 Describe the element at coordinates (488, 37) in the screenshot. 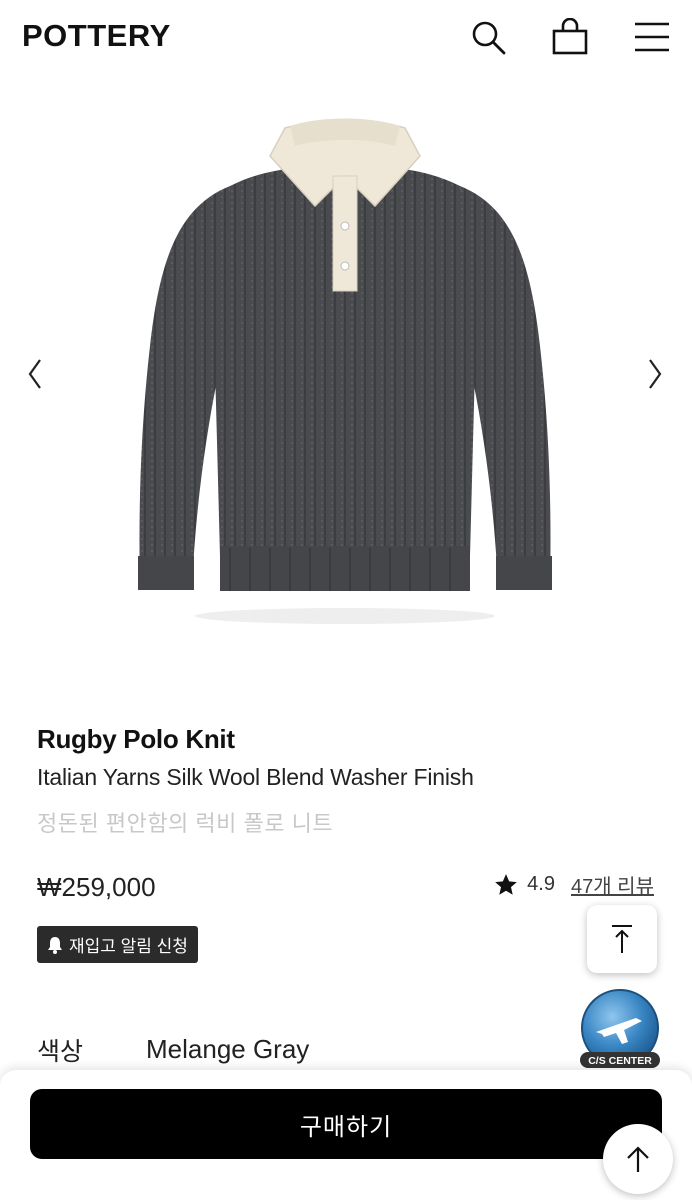

I see `search-icon` at that location.